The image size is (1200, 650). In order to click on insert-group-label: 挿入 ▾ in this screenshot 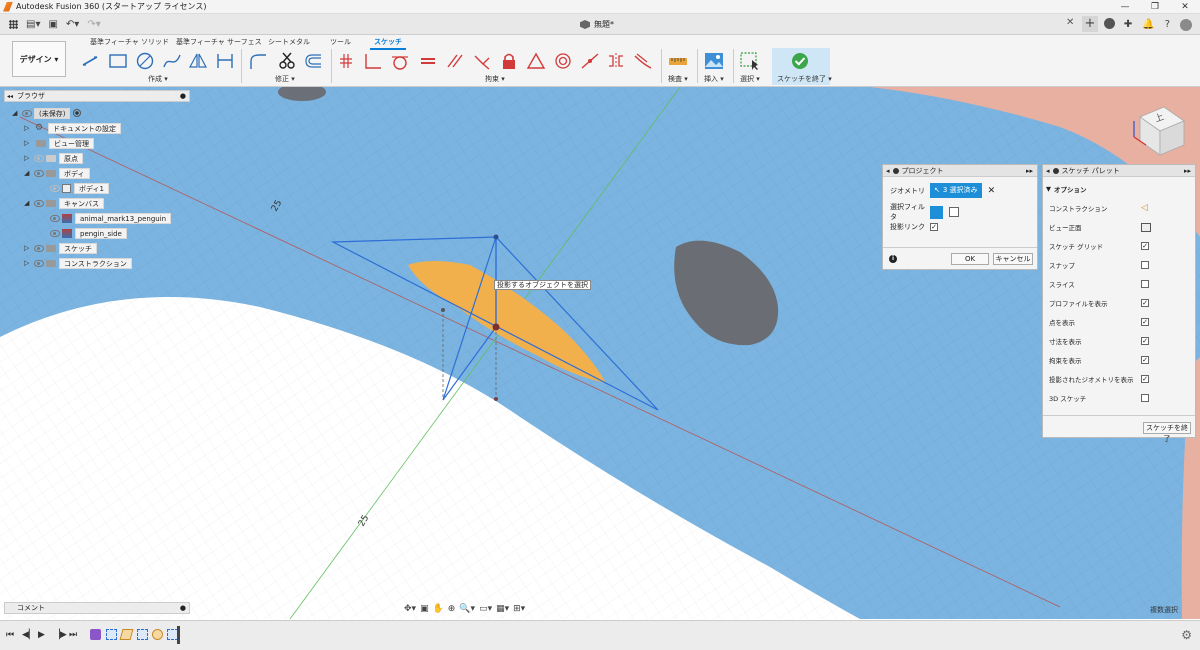, I will do `click(714, 79)`.